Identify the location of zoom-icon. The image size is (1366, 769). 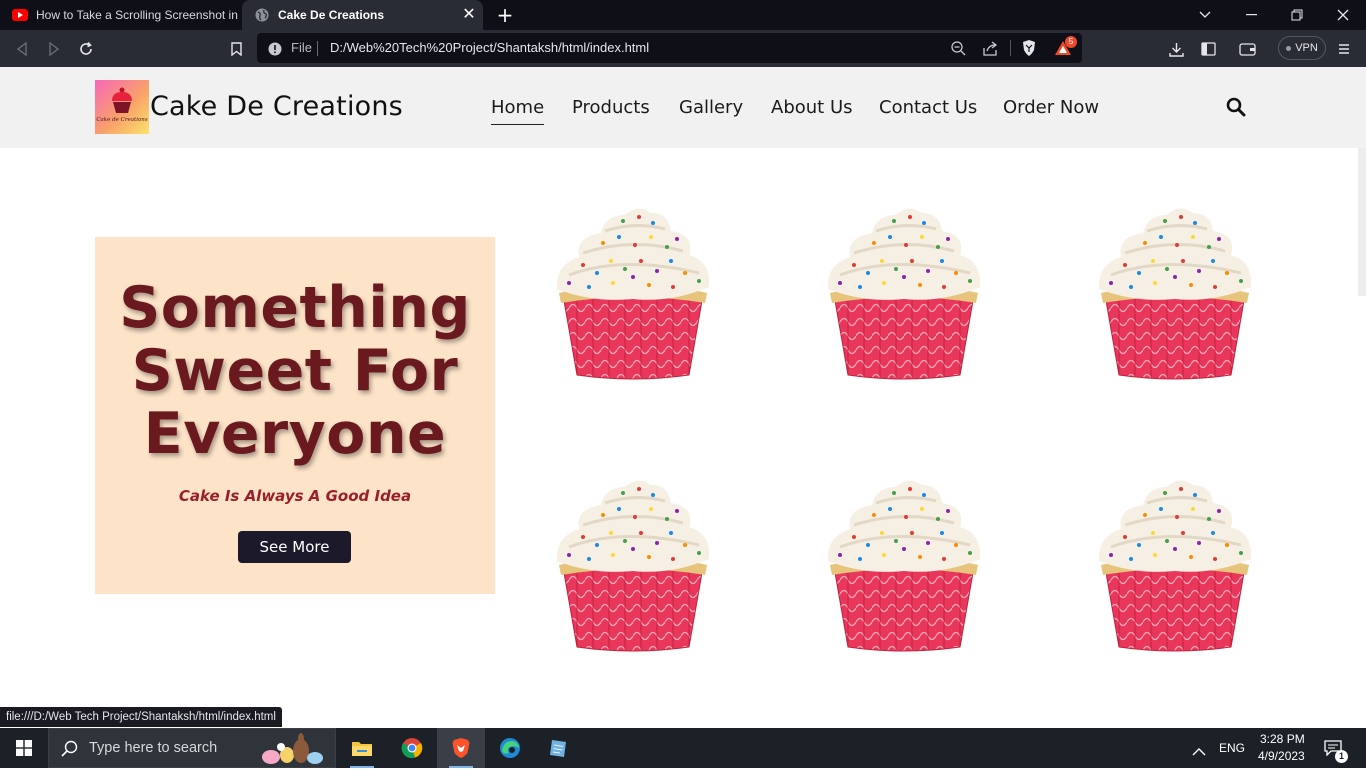
(958, 50).